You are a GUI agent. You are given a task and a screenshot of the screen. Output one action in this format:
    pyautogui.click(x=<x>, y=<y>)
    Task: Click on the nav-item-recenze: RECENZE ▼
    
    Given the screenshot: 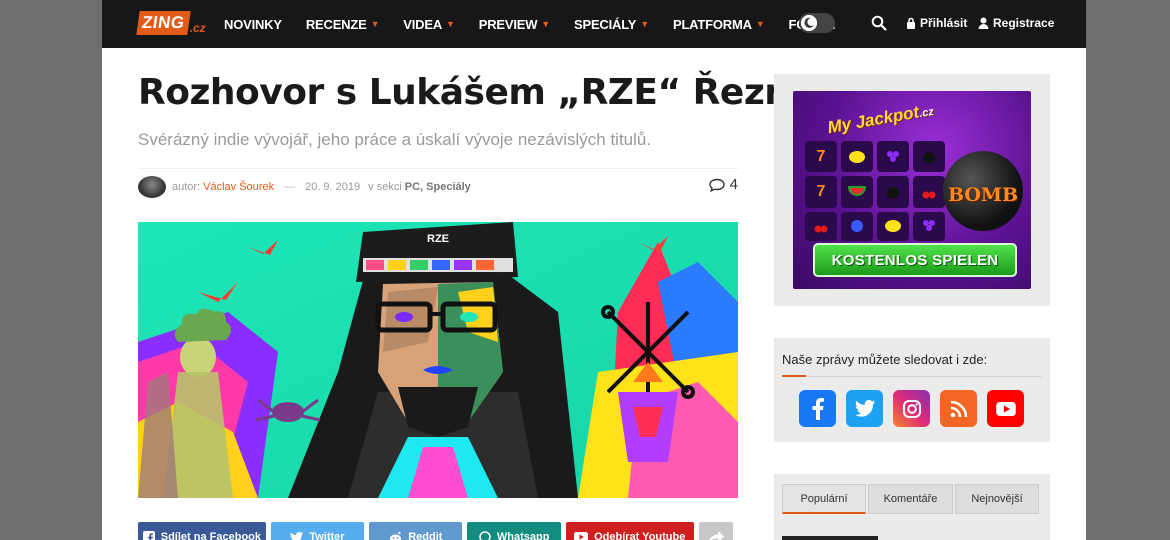 What is the action you would take?
    pyautogui.click(x=342, y=24)
    